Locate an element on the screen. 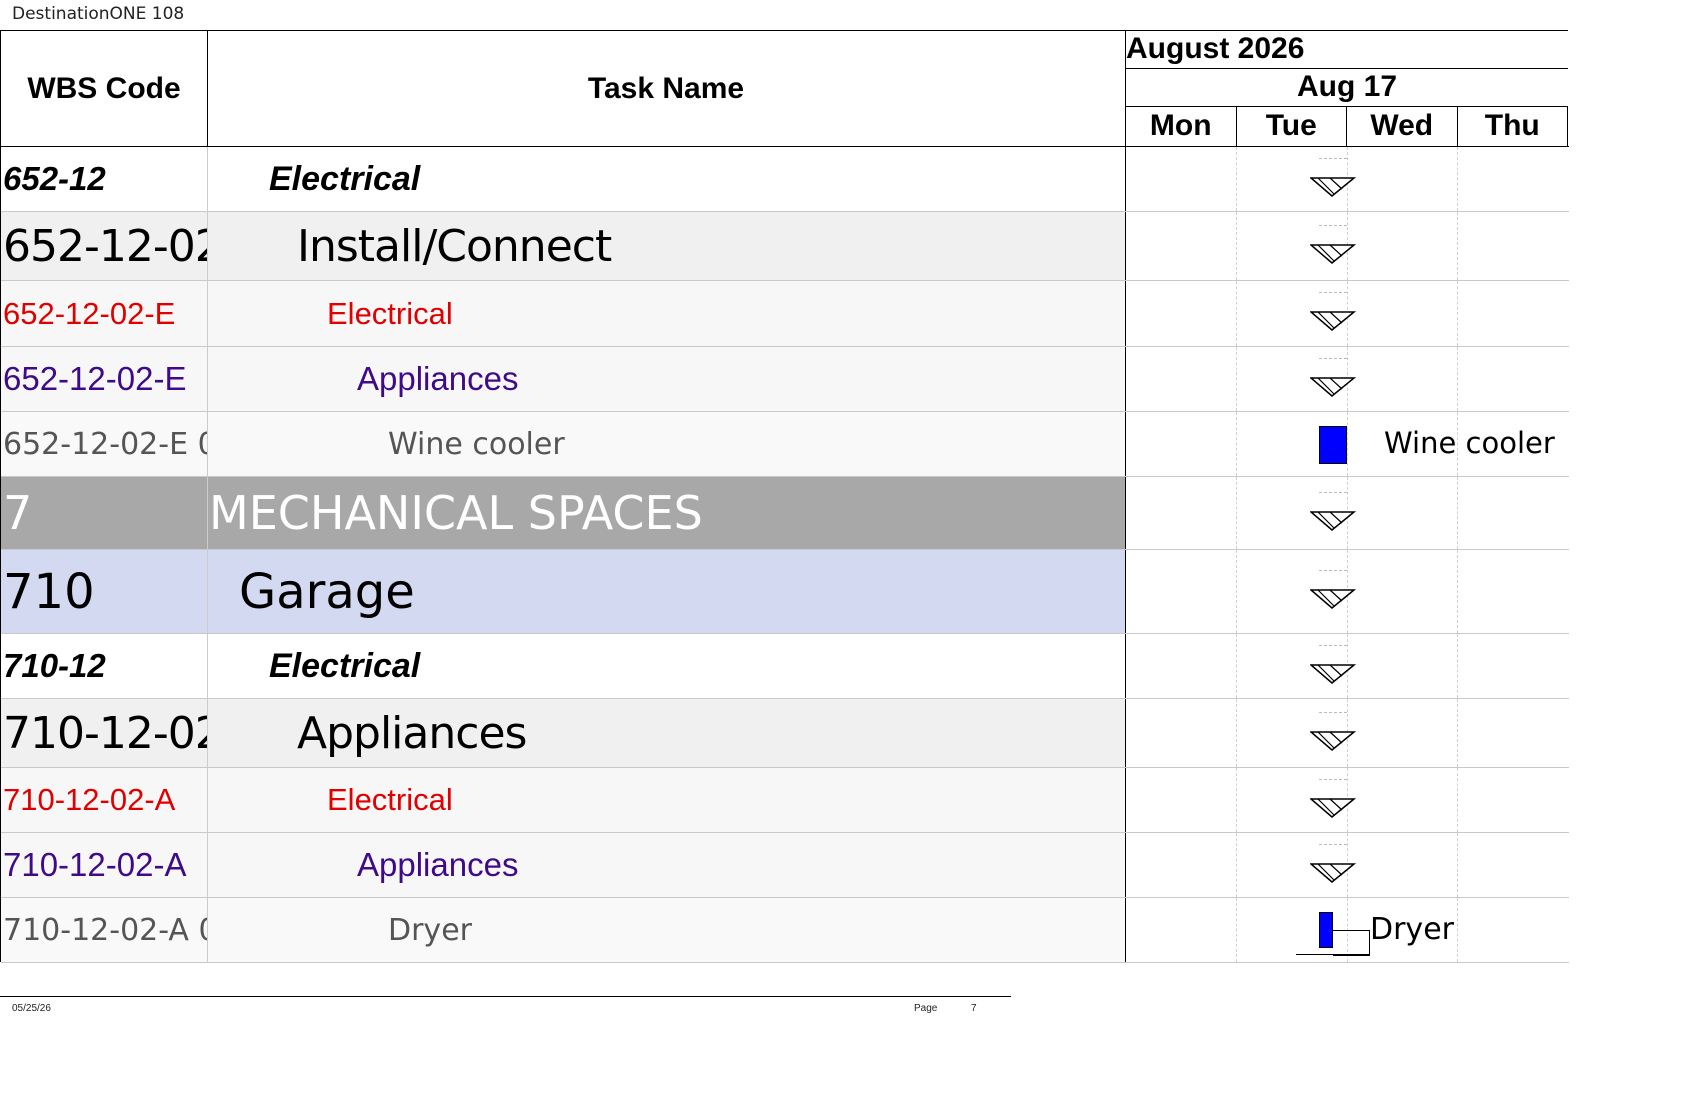  table-row: 652-12-02-E Appliances is located at coordinates (785, 379).